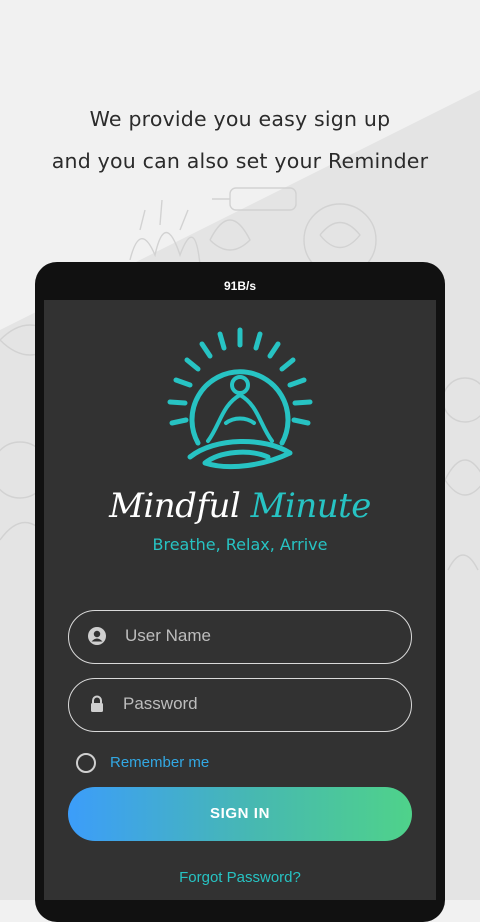 This screenshot has height=922, width=480. Describe the element at coordinates (240, 398) in the screenshot. I see `meditation-logo-icon` at that location.